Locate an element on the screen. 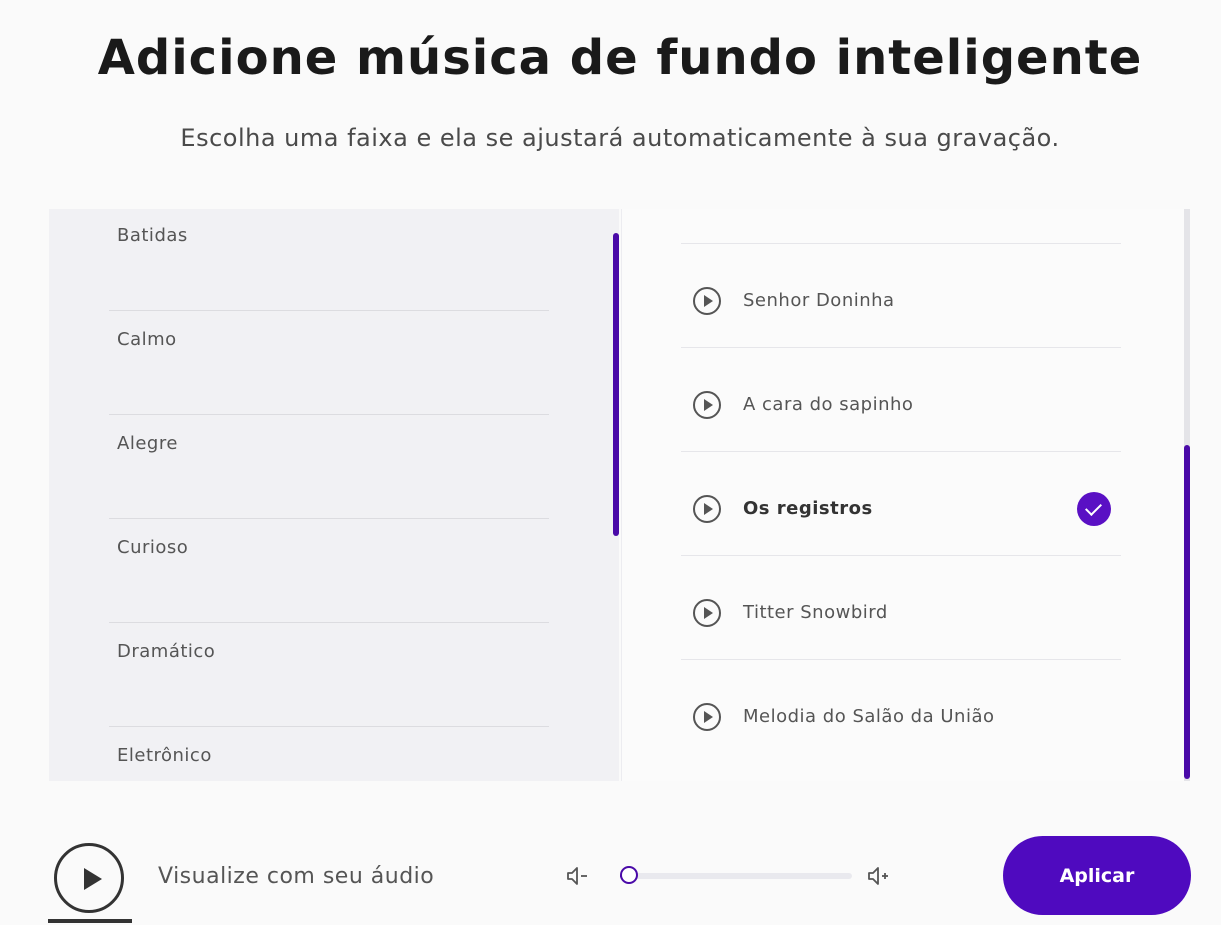  track-item-melodia-do-salao-da-uniao: Melodia do Salão da União is located at coordinates (901, 712).